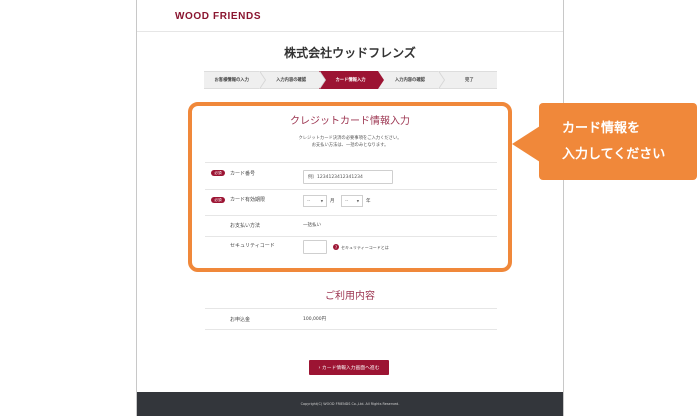  What do you see at coordinates (315, 319) in the screenshot?
I see `amount-value: 100,000円` at bounding box center [315, 319].